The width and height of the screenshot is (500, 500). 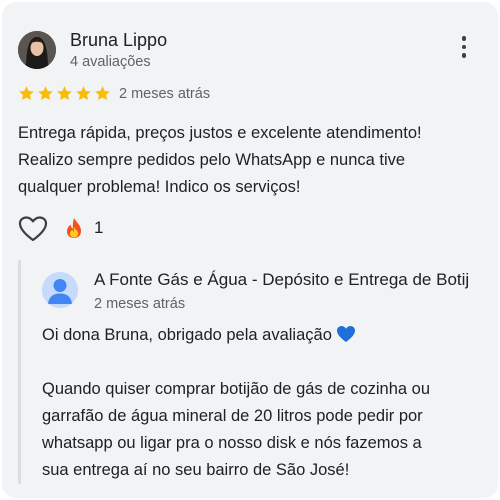 I want to click on reaction-chip: 1, so click(x=83, y=228).